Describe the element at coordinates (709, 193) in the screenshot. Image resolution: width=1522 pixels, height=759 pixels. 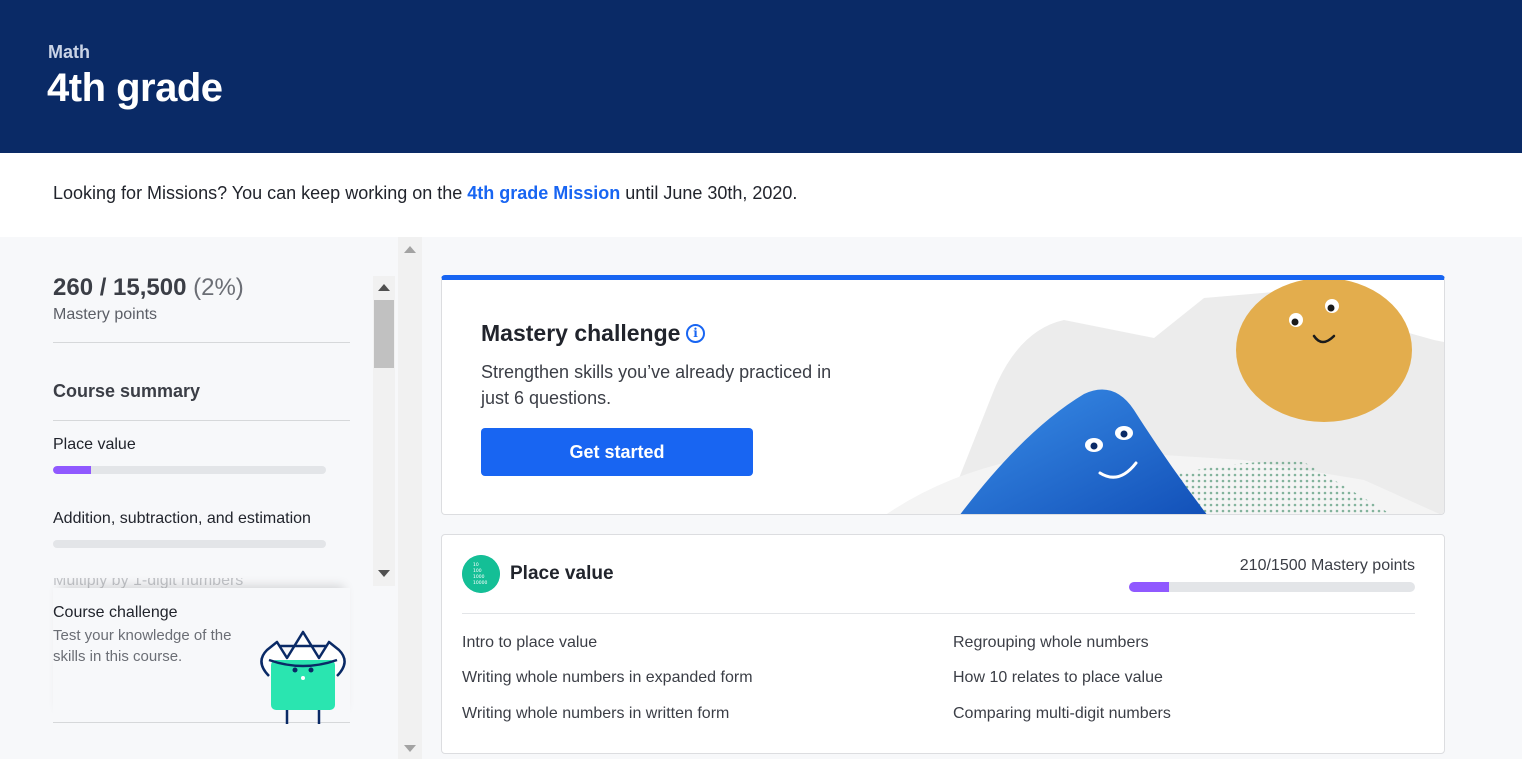
I see `notice-suffix: until June 30th, 2020.` at that location.